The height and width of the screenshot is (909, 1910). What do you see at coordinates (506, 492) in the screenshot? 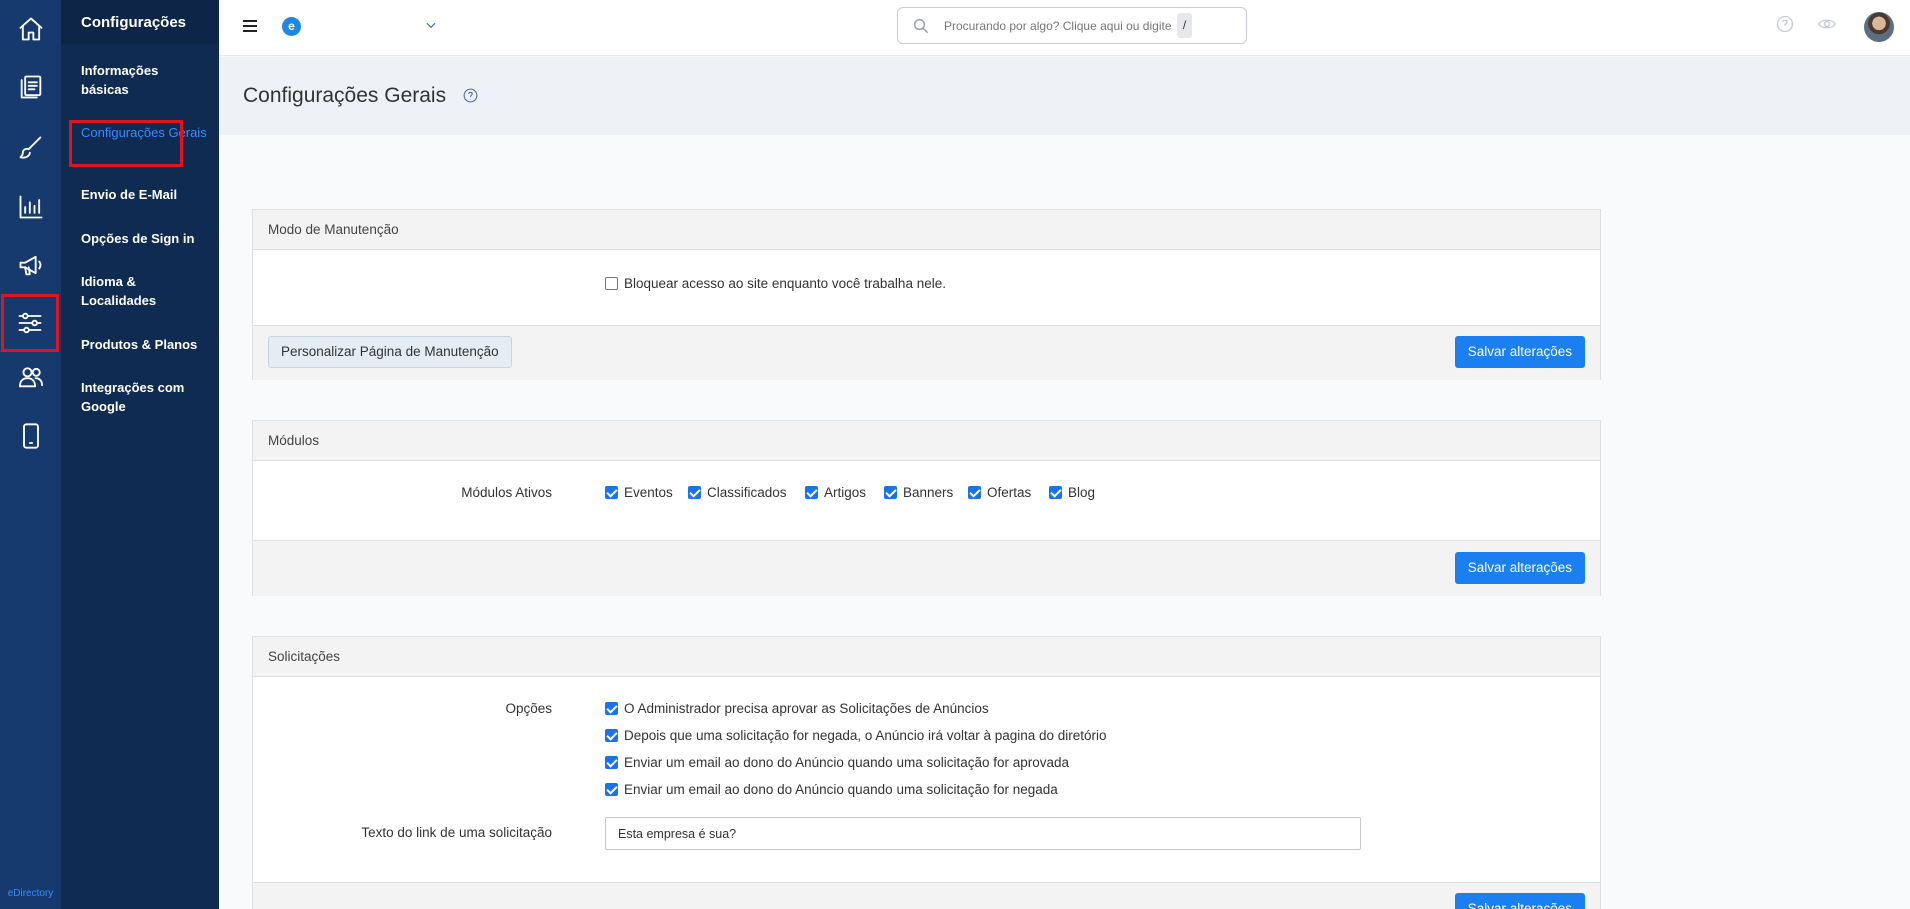
I see `active-modules-label: Módulos Ativos` at bounding box center [506, 492].